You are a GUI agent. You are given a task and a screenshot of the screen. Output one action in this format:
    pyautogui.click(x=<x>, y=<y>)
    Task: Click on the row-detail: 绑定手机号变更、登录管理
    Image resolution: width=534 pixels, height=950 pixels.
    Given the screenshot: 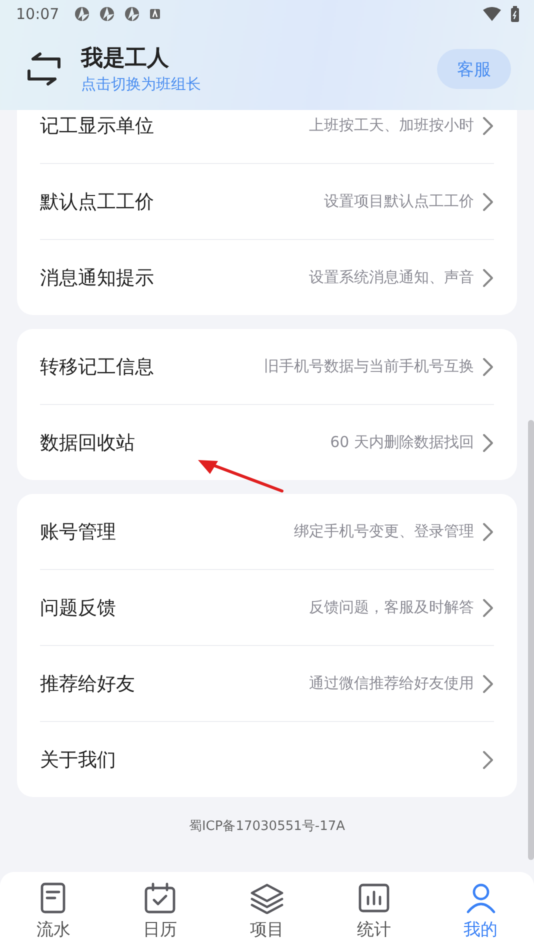 What is the action you would take?
    pyautogui.click(x=384, y=531)
    